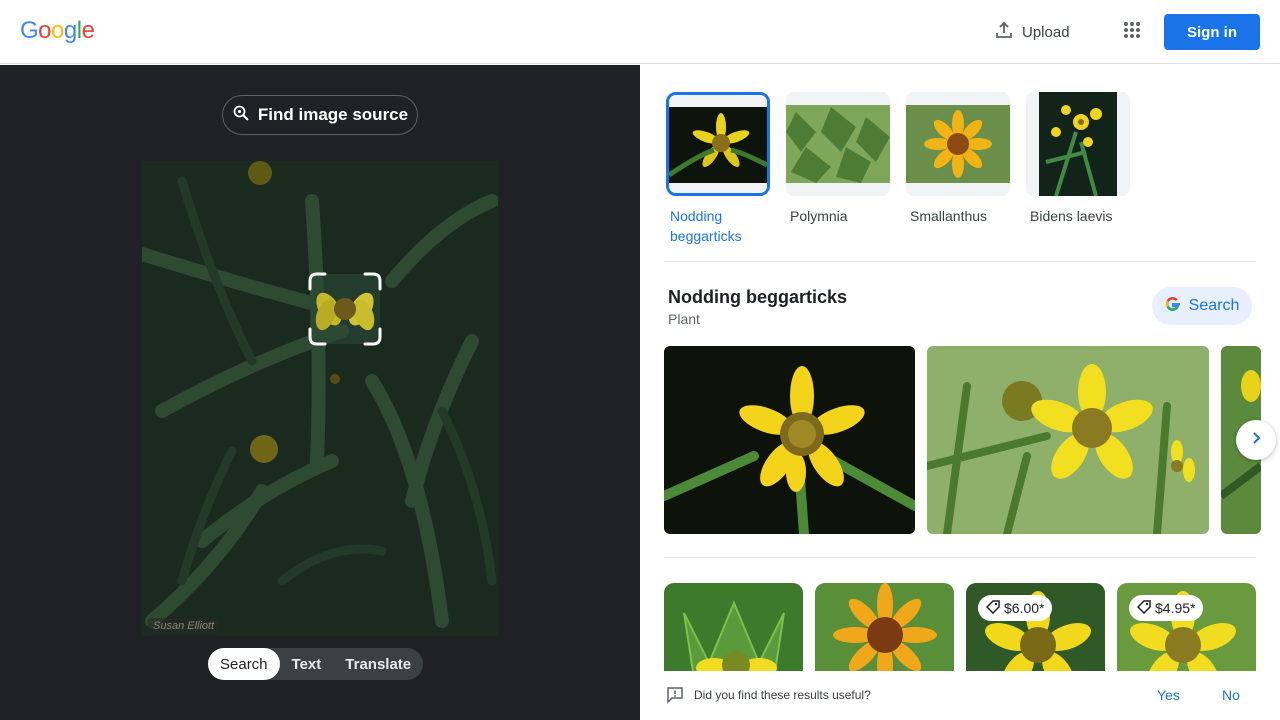 The image size is (1280, 720). I want to click on feedback-question: Did you find these results useful?, so click(782, 695).